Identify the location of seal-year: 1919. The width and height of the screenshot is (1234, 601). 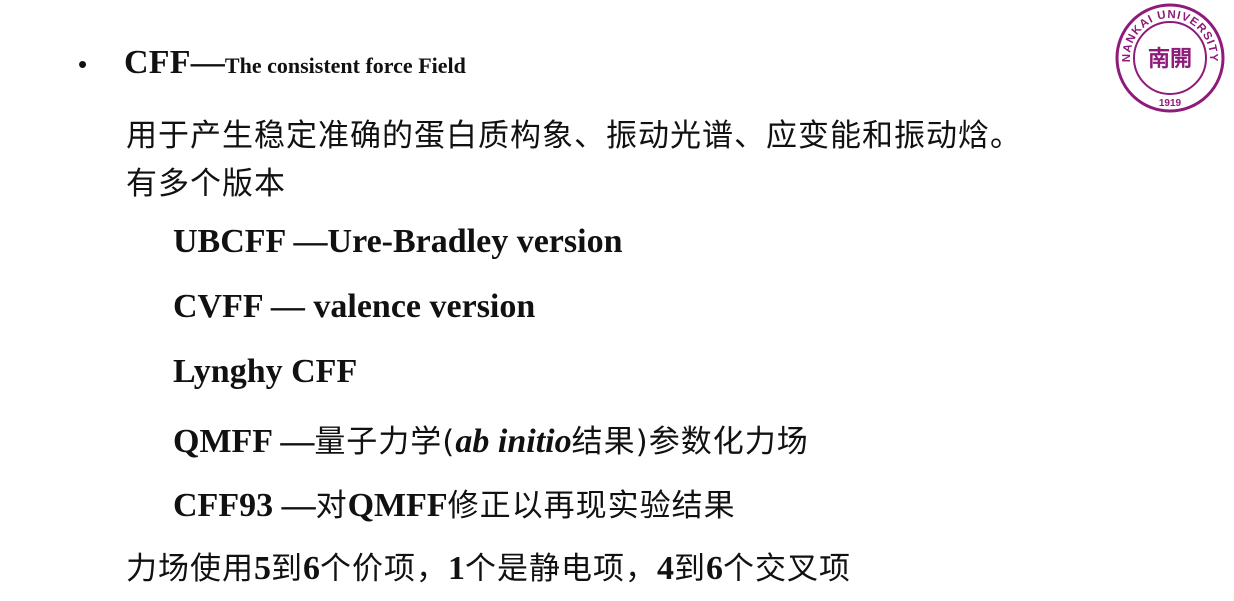
(1170, 103).